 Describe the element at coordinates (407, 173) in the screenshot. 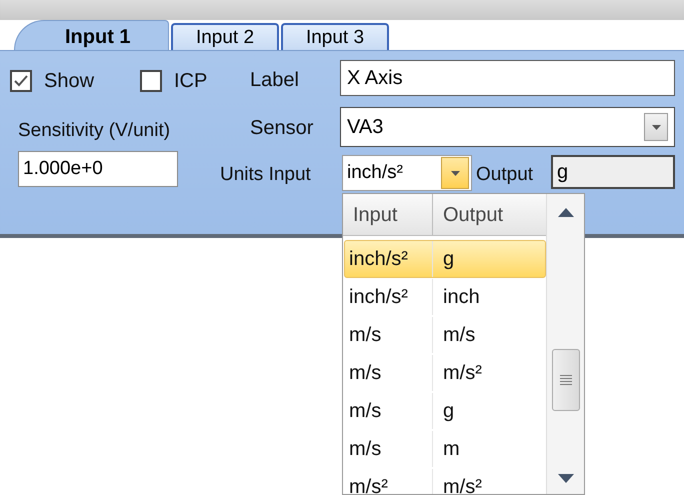

I see `units-input-dropdown: inch/s²` at that location.